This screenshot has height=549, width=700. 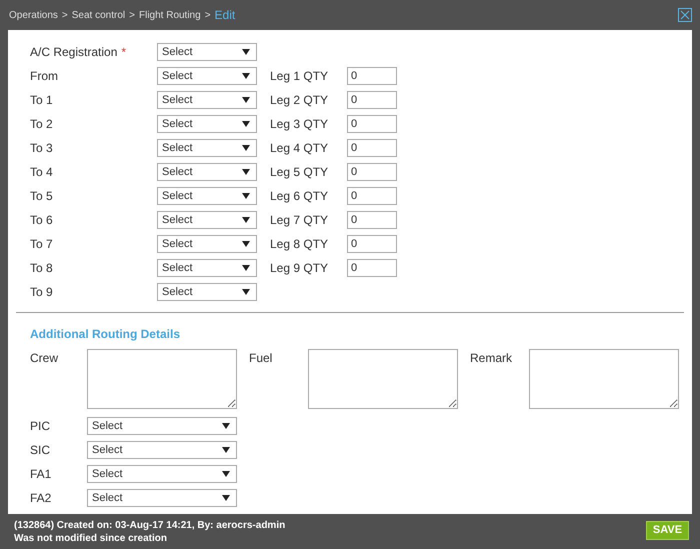 What do you see at coordinates (41, 498) in the screenshot?
I see `field-label: FA2` at bounding box center [41, 498].